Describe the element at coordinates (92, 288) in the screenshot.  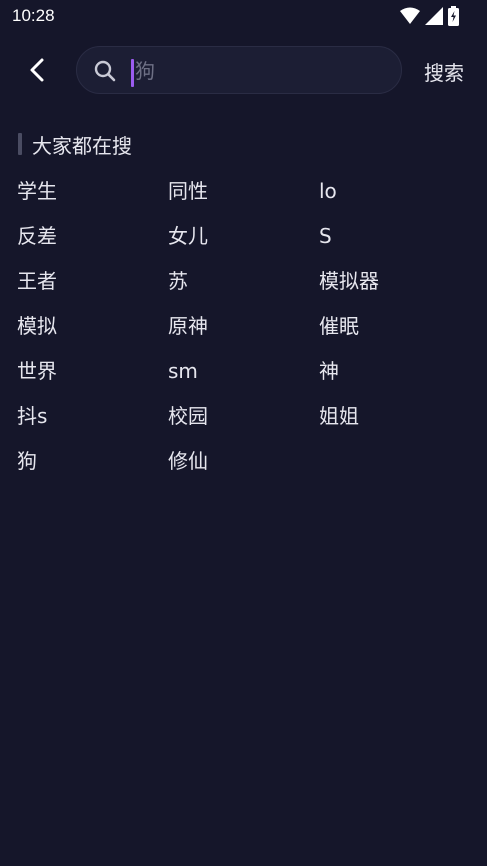
I see `trending-tag: 王者` at that location.